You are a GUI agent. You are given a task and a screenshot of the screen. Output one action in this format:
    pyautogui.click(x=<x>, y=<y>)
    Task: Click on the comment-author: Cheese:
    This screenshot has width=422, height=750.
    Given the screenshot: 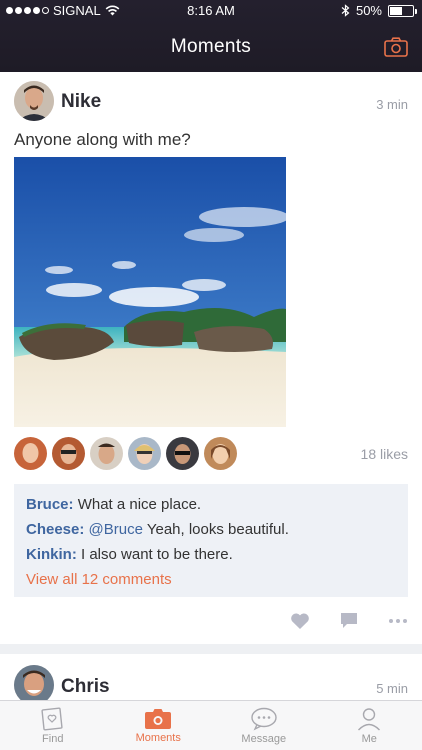 What is the action you would take?
    pyautogui.click(x=57, y=529)
    